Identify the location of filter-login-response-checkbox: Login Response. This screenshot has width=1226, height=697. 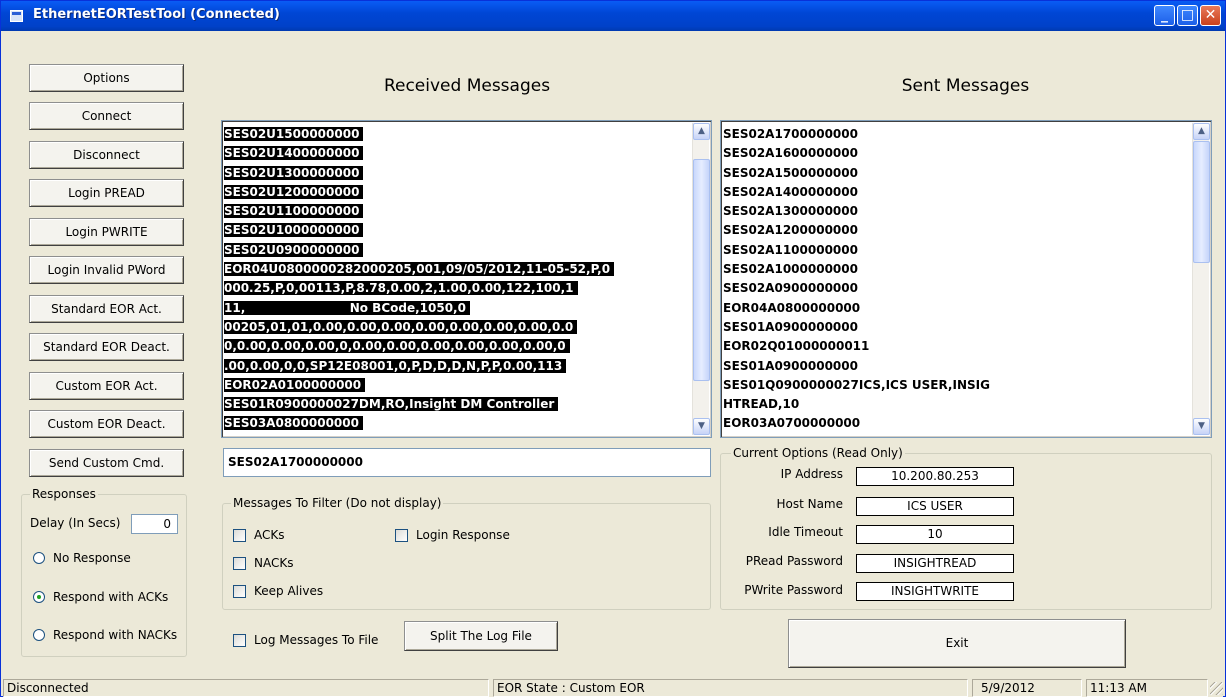
(452, 535).